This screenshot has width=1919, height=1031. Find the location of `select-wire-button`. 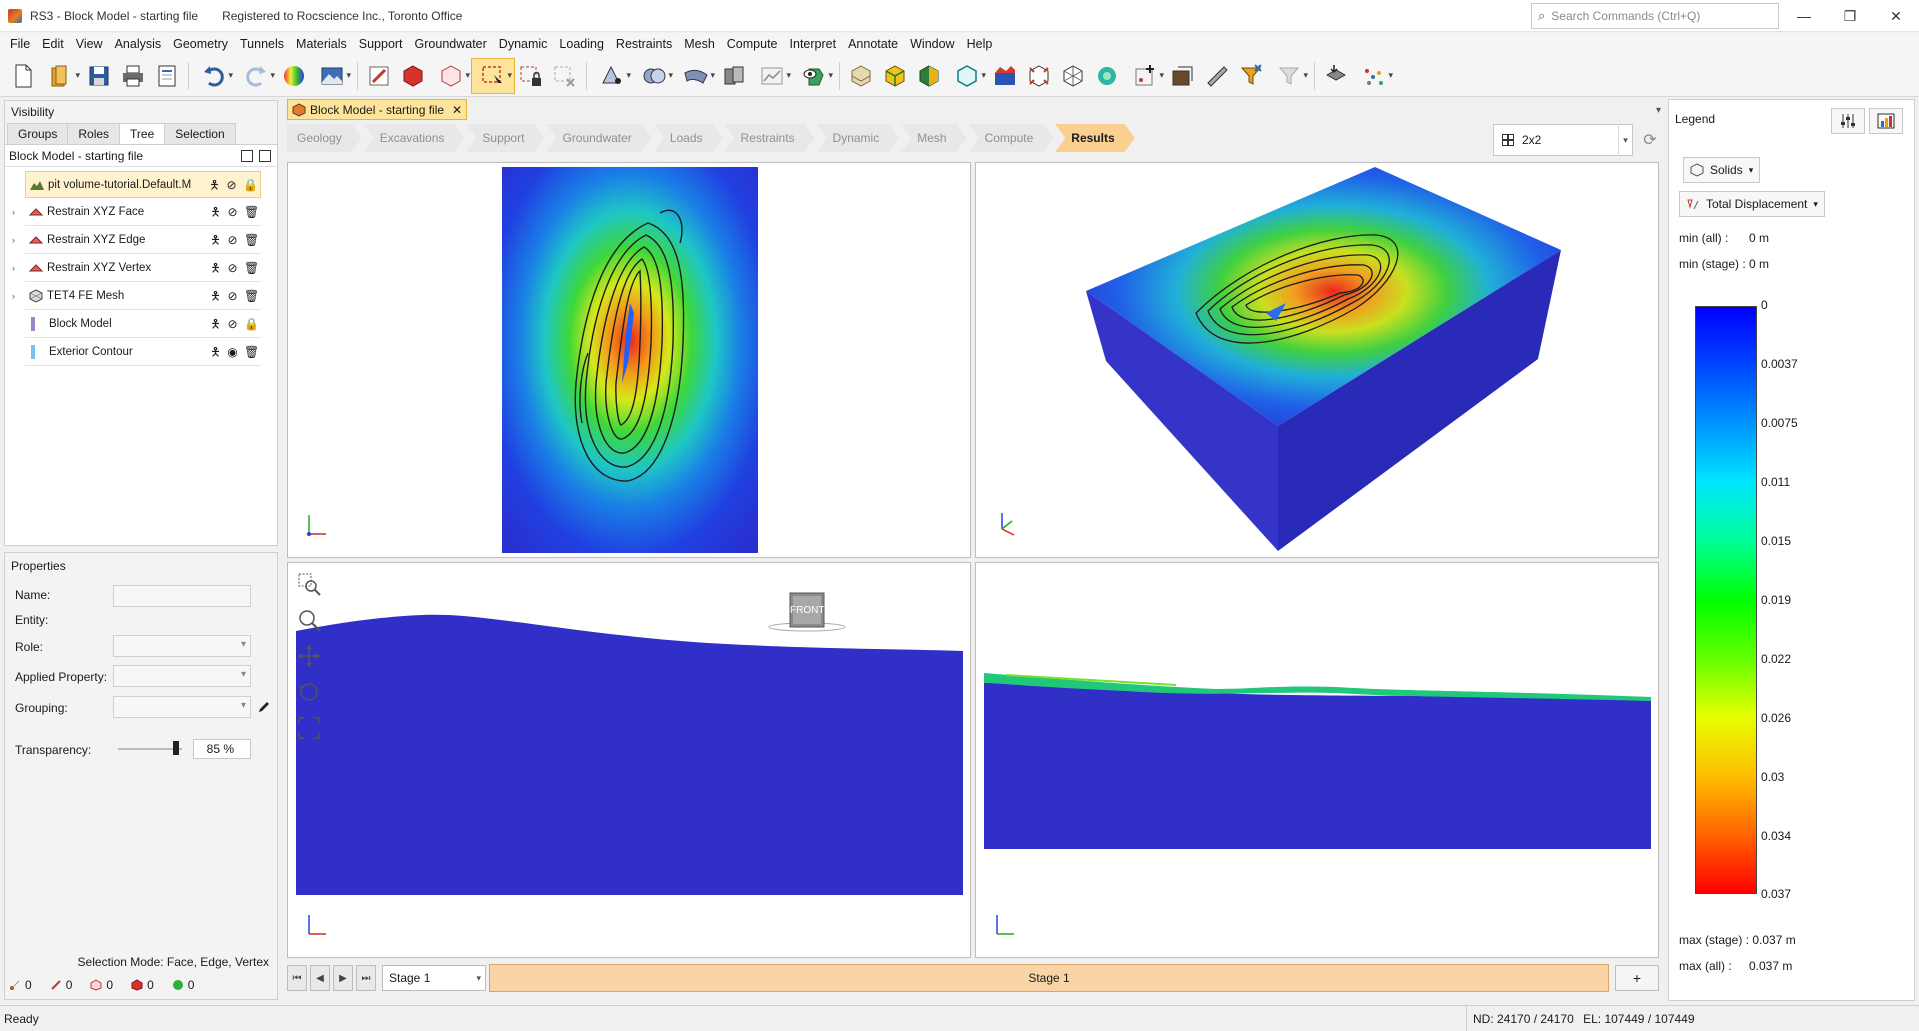

select-wire-button is located at coordinates (451, 76).